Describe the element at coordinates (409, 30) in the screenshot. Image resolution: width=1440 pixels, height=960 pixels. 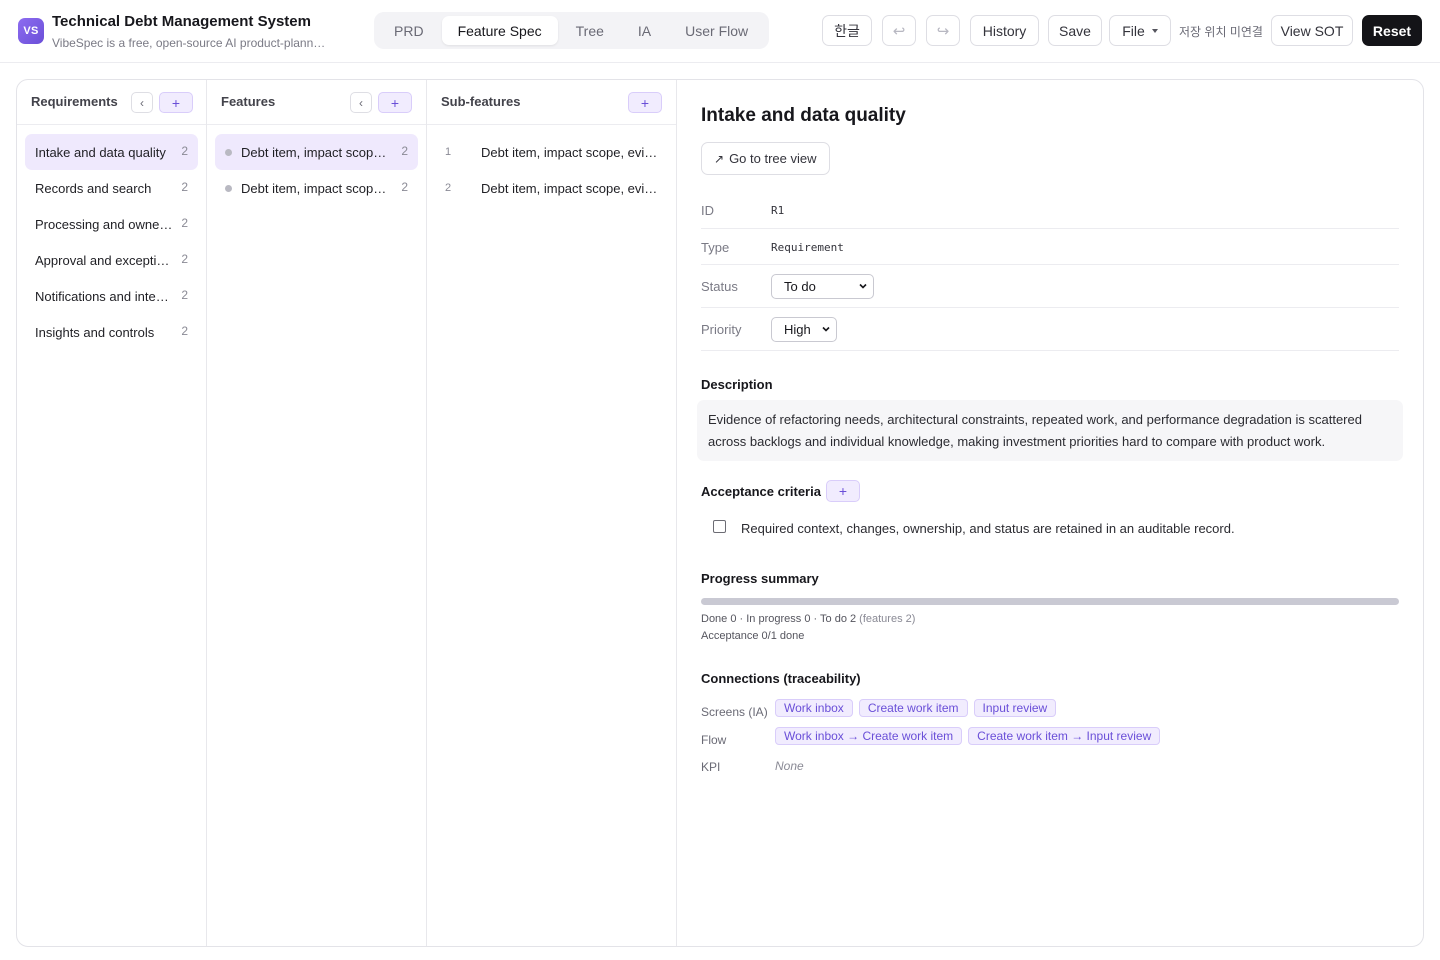
I see `tab-prd: PRD` at that location.